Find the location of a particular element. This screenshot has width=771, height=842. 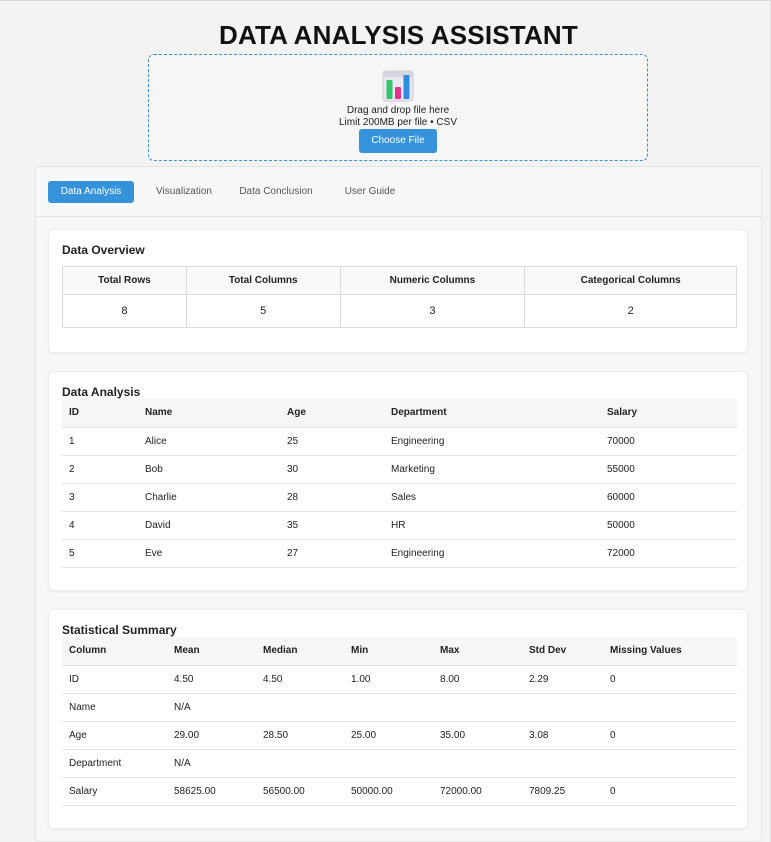

table-cell: 28 is located at coordinates (332, 497).